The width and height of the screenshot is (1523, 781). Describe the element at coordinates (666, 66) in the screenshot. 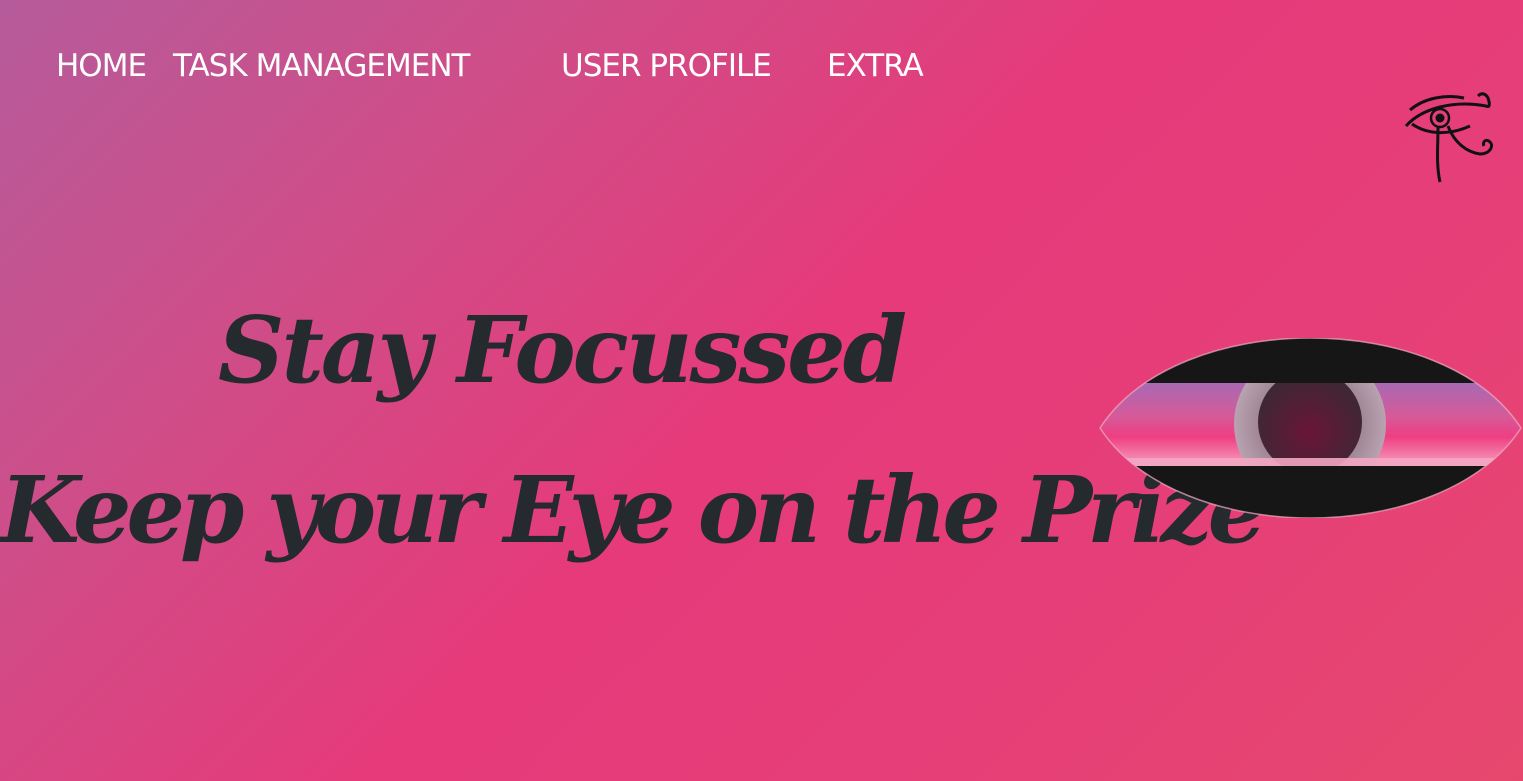

I see `nav-item-user-profile: USER PROFILE` at that location.